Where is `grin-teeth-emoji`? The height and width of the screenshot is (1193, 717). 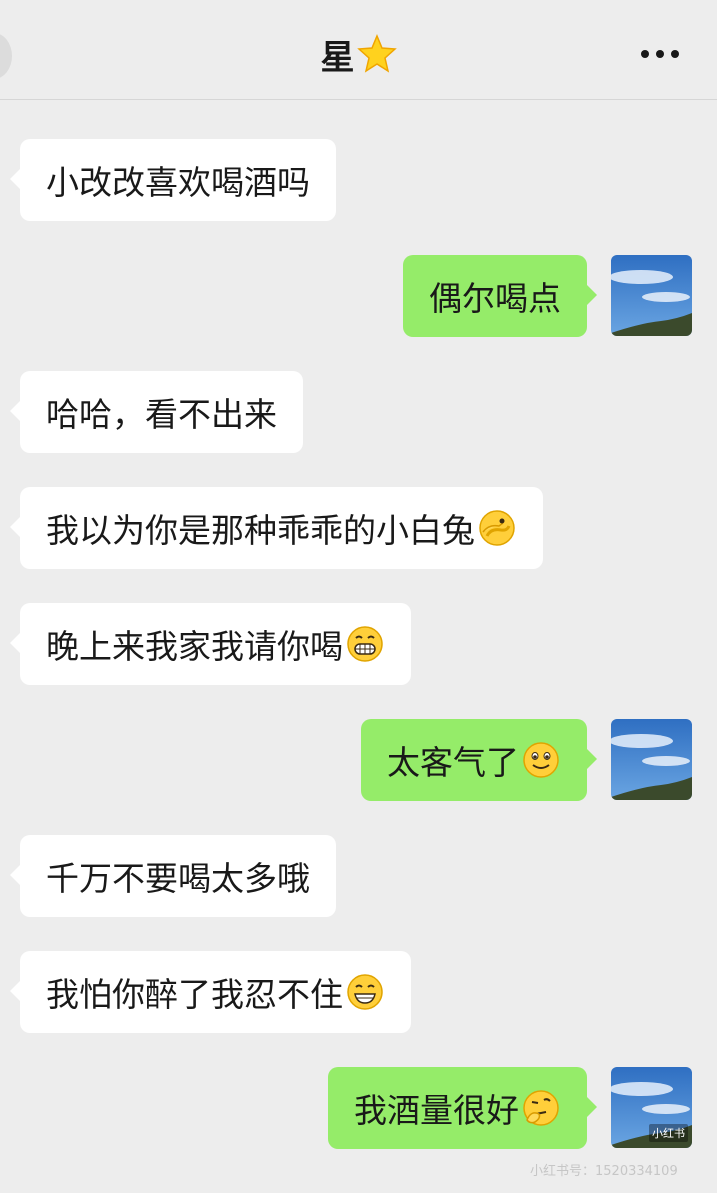 grin-teeth-emoji is located at coordinates (365, 644).